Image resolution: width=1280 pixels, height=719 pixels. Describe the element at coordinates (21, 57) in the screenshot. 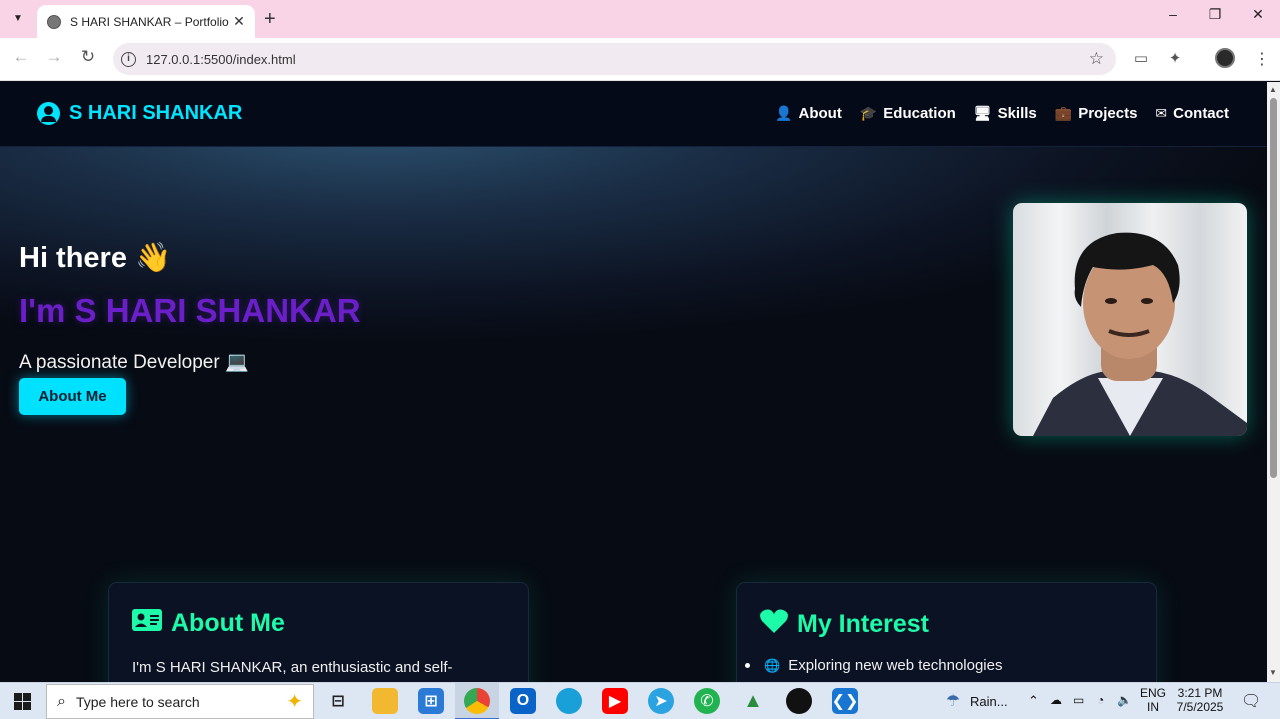

I see `back-button: ←` at that location.